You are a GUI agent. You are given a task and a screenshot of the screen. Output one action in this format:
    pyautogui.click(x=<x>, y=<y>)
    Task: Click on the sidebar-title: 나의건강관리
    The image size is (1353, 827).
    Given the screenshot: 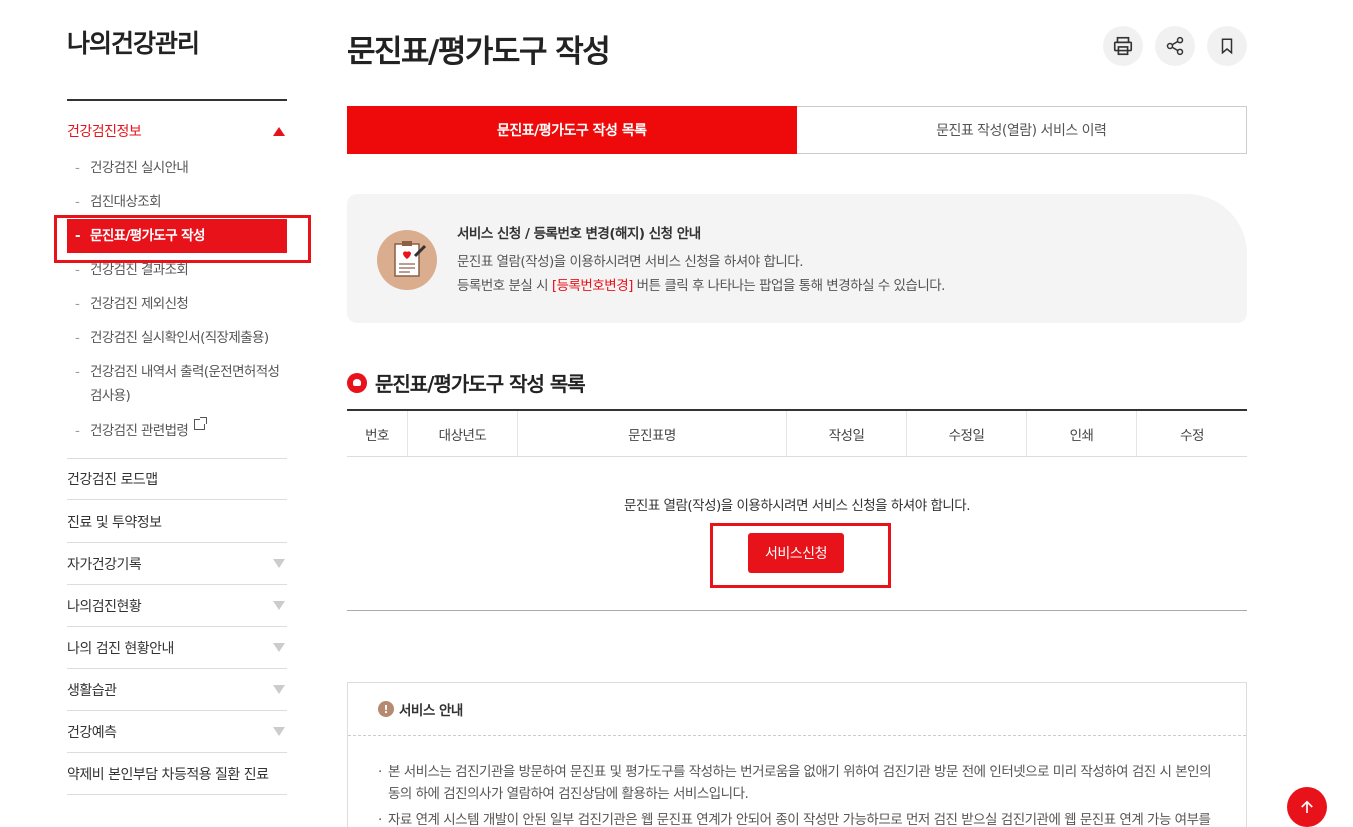 What is the action you would take?
    pyautogui.click(x=133, y=43)
    